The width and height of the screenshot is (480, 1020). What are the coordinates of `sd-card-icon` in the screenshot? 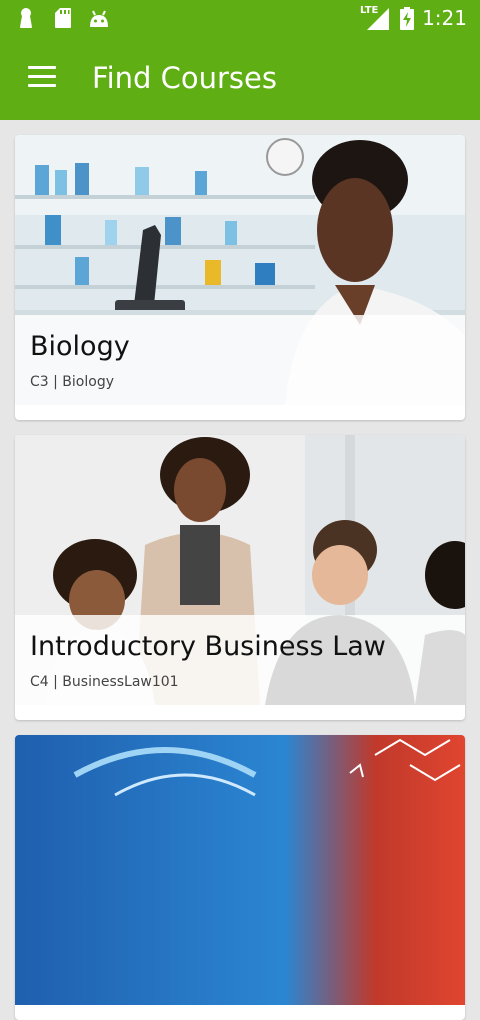 It's located at (63, 18).